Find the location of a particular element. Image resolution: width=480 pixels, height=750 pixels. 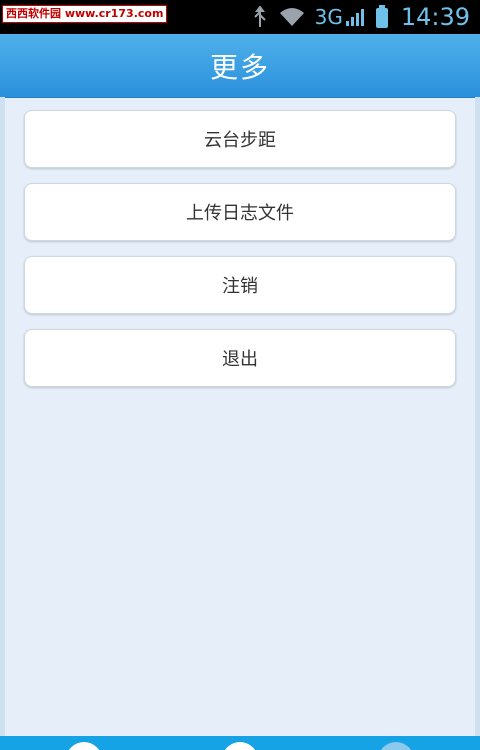

frame-right is located at coordinates (477, 417).